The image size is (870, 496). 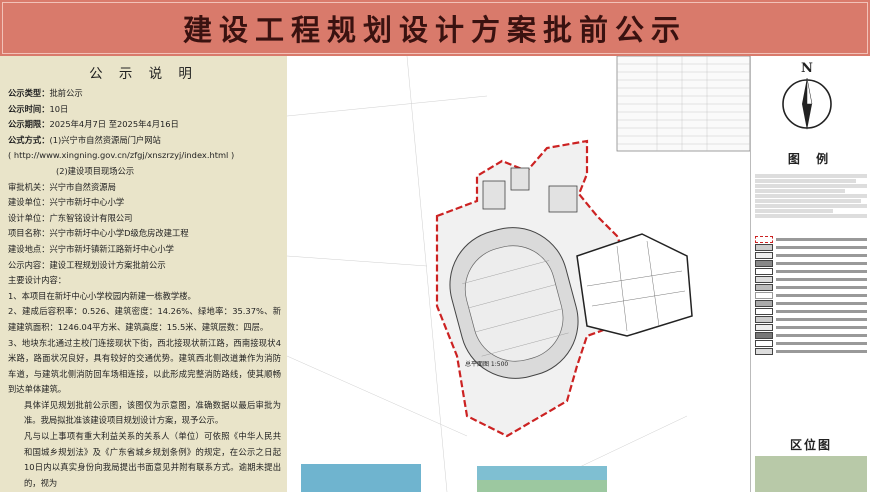 I want to click on notice-location: 建设地点：兴宁市新圩镇新江路新圩中心小学, so click(x=91, y=248).